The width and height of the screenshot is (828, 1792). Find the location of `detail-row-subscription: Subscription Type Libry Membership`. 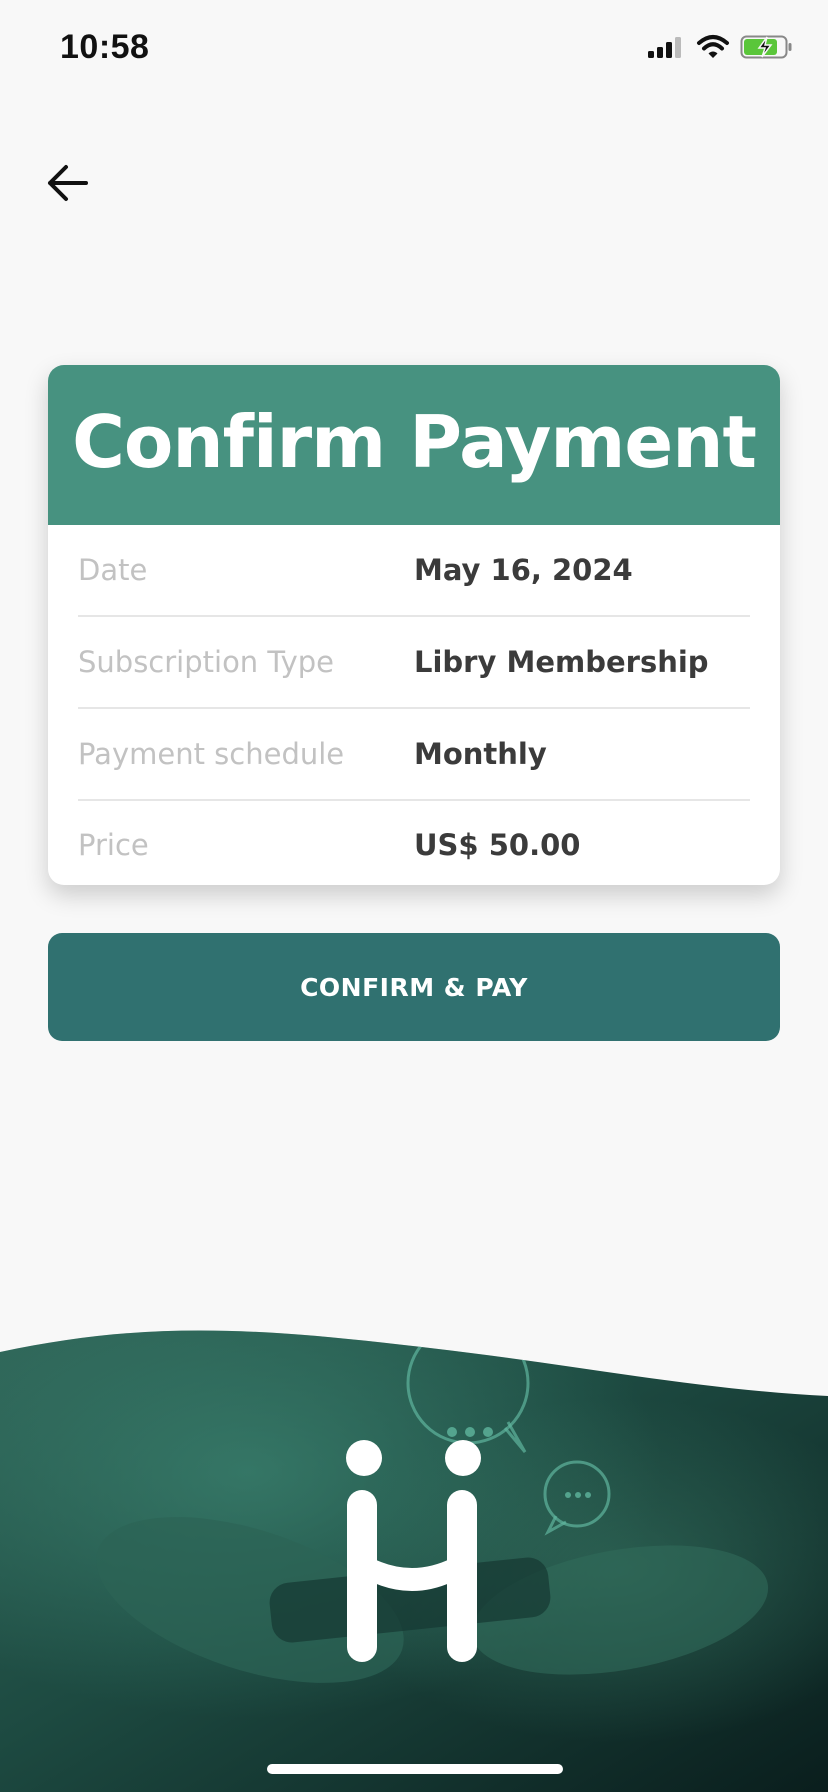

detail-row-subscription: Subscription Type Libry Membership is located at coordinates (414, 663).